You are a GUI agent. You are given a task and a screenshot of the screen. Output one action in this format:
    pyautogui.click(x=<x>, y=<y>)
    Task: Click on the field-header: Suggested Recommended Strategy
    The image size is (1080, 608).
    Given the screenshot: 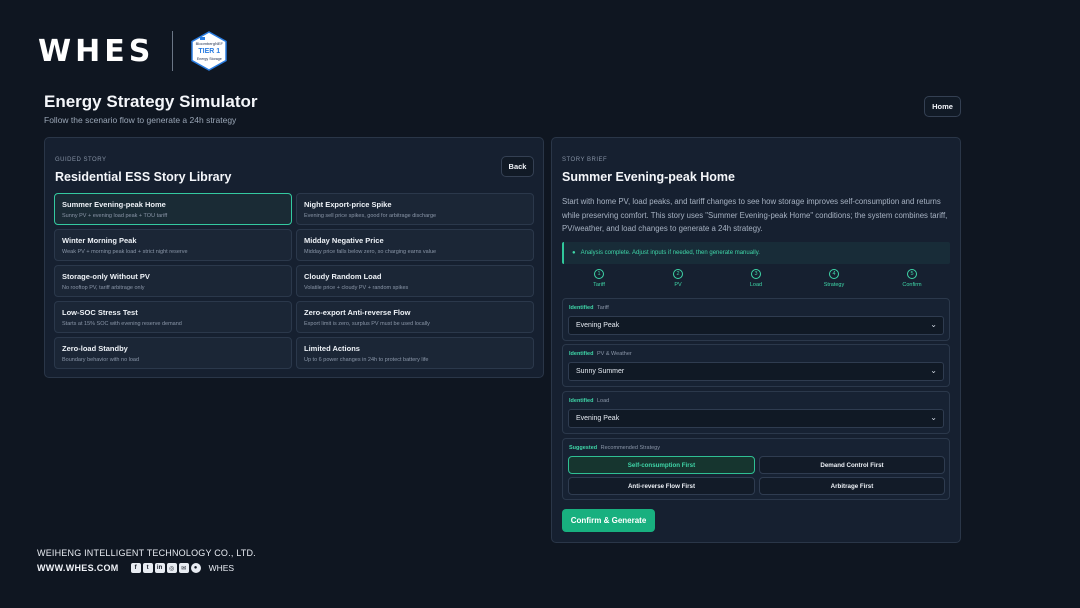 What is the action you would take?
    pyautogui.click(x=614, y=448)
    